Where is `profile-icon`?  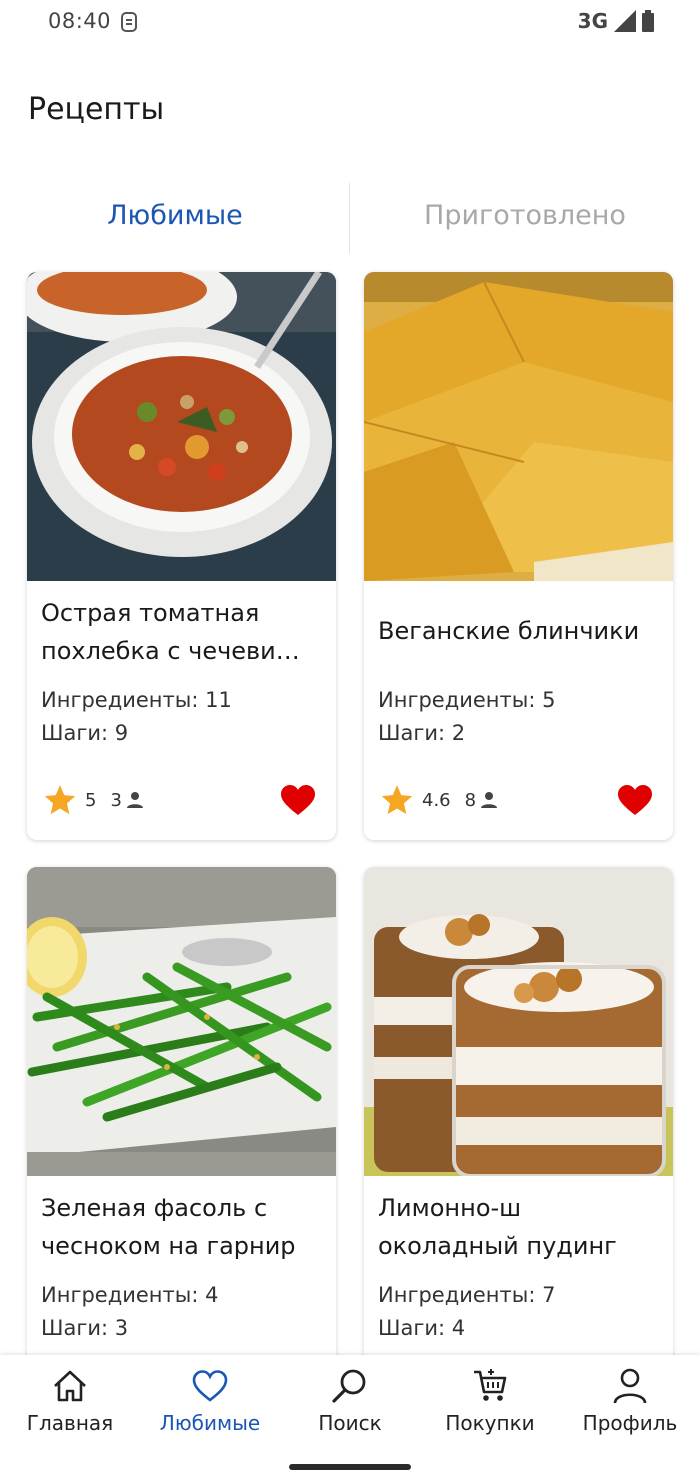 profile-icon is located at coordinates (630, 1386).